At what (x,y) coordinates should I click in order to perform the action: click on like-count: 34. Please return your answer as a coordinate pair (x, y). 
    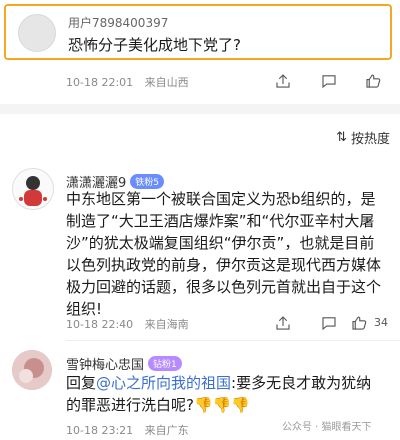
    Looking at the image, I should click on (381, 322).